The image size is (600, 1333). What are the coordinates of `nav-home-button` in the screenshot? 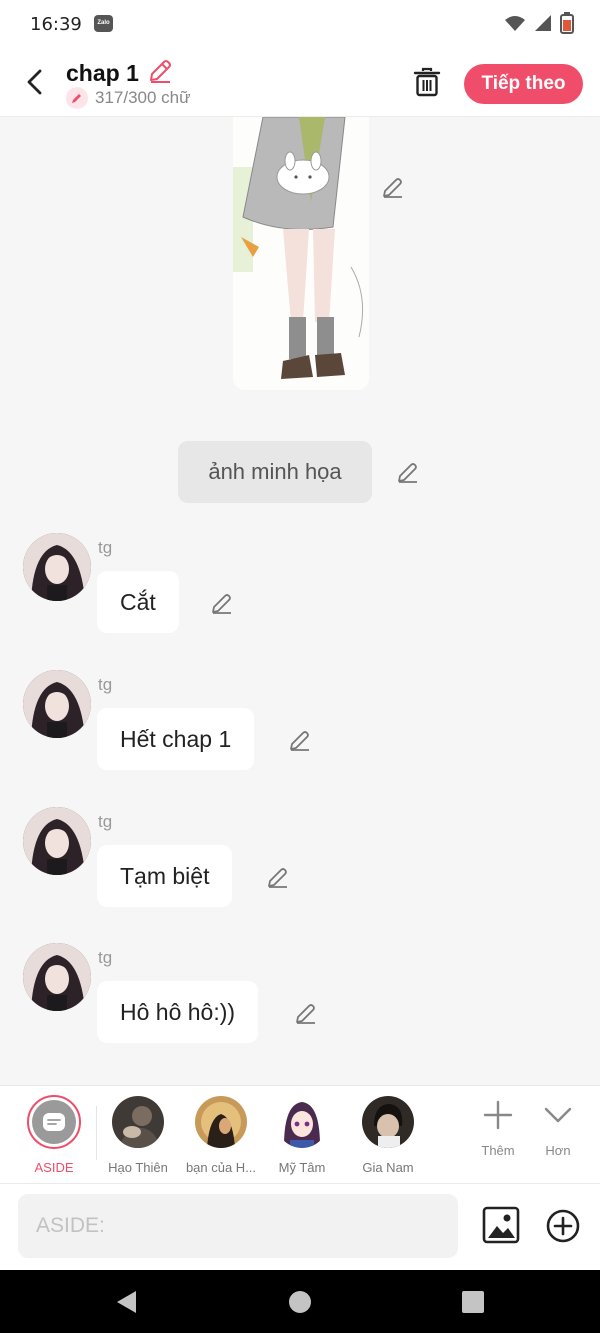 It's located at (300, 1302).